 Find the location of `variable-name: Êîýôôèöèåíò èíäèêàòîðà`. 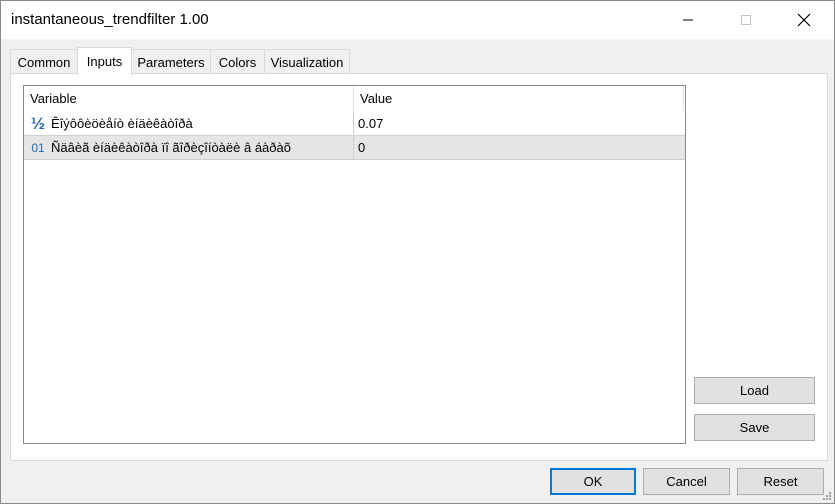

variable-name: Êîýôôèöèåíò èíäèêàòîðà is located at coordinates (122, 123).